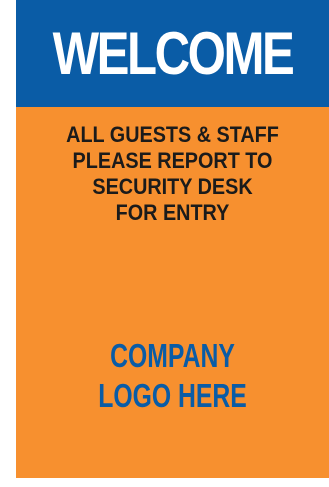 This screenshot has width=329, height=487. I want to click on notice-line-3: SECURITY DESK, so click(172, 186).